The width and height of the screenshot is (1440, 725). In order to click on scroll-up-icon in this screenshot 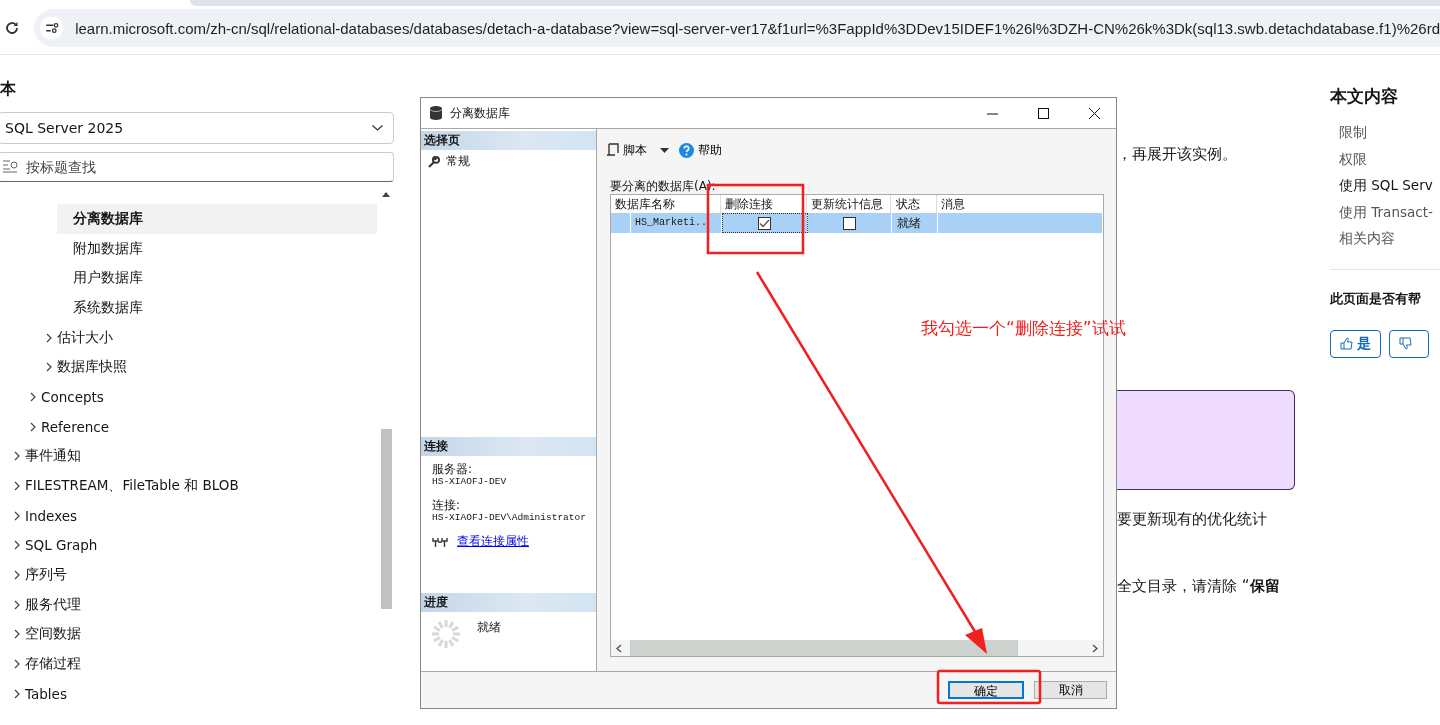, I will do `click(386, 194)`.